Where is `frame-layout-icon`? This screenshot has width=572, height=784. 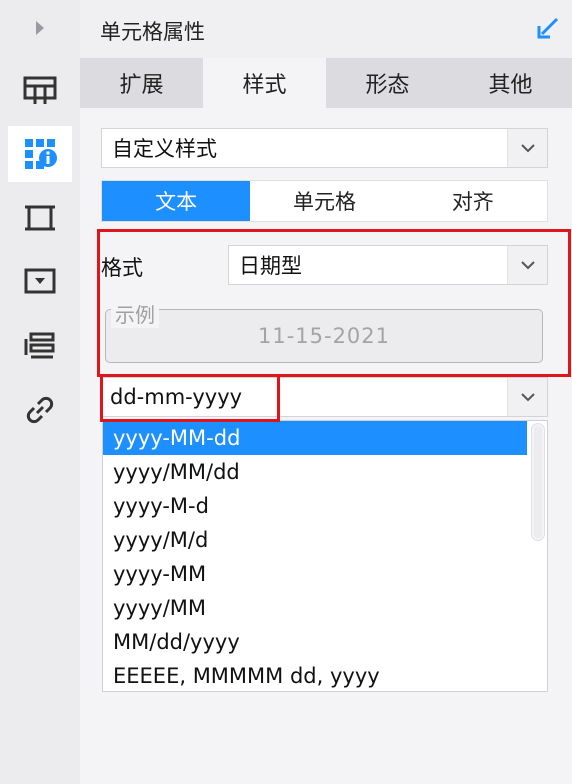 frame-layout-icon is located at coordinates (40, 90).